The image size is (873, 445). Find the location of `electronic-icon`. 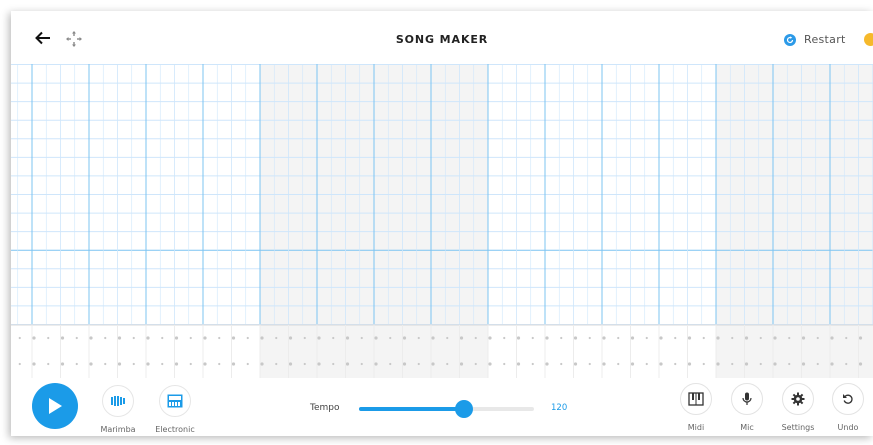

electronic-icon is located at coordinates (175, 401).